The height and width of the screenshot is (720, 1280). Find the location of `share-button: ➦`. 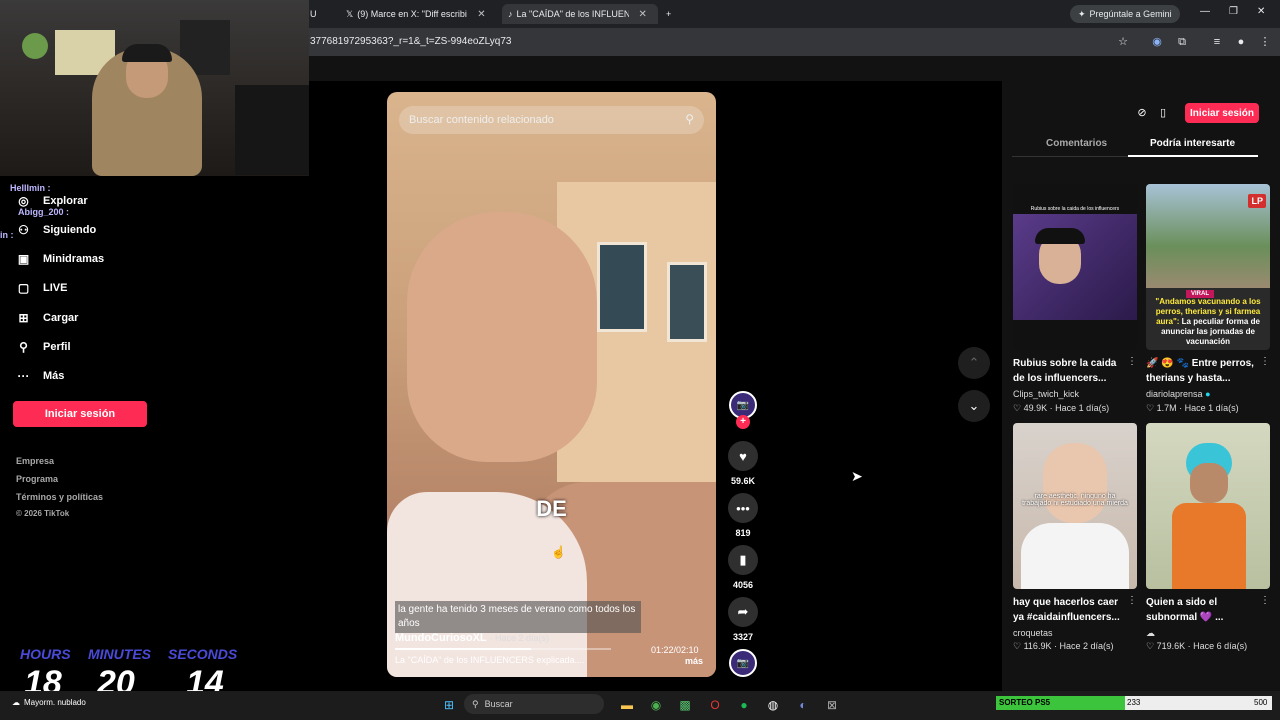

share-button: ➦ is located at coordinates (743, 612).